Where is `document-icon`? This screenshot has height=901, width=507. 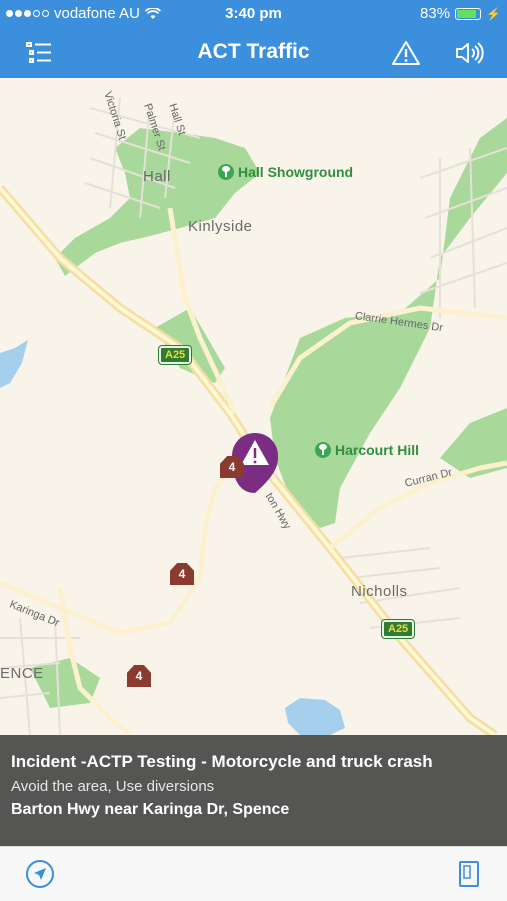 document-icon is located at coordinates (469, 874).